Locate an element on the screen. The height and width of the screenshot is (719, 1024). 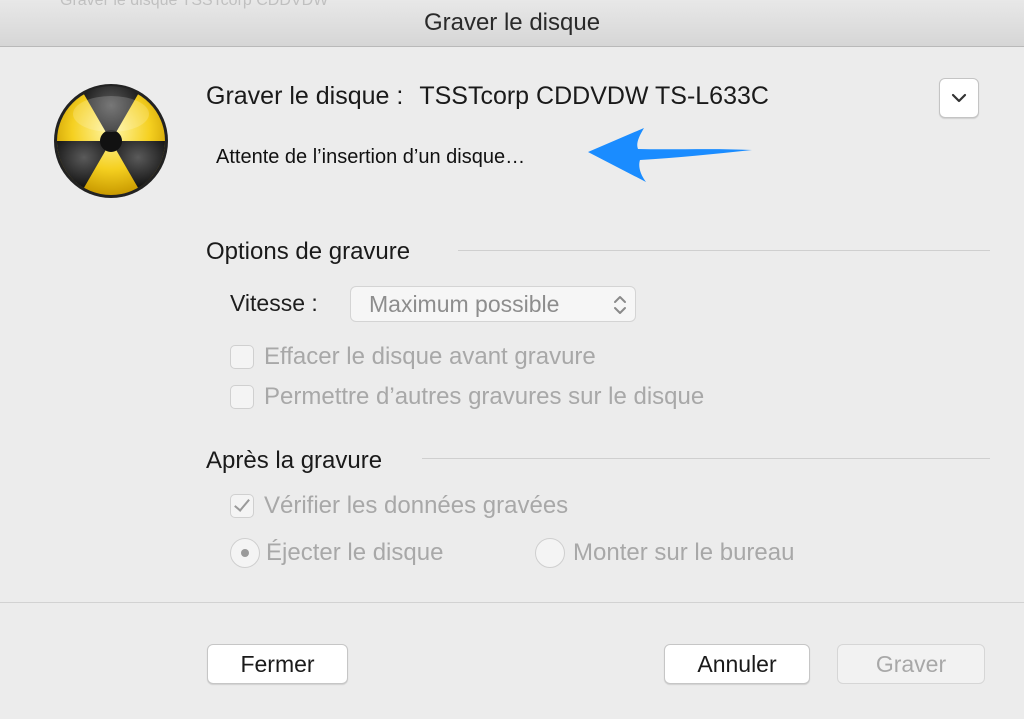
close-button: Fermer is located at coordinates (277, 664).